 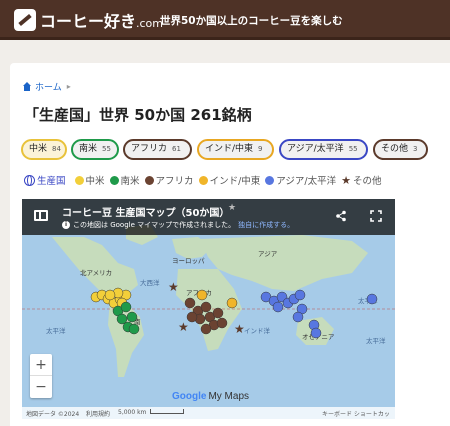 I want to click on chip-india-middle-east: インド/中東 9, so click(x=235, y=149).